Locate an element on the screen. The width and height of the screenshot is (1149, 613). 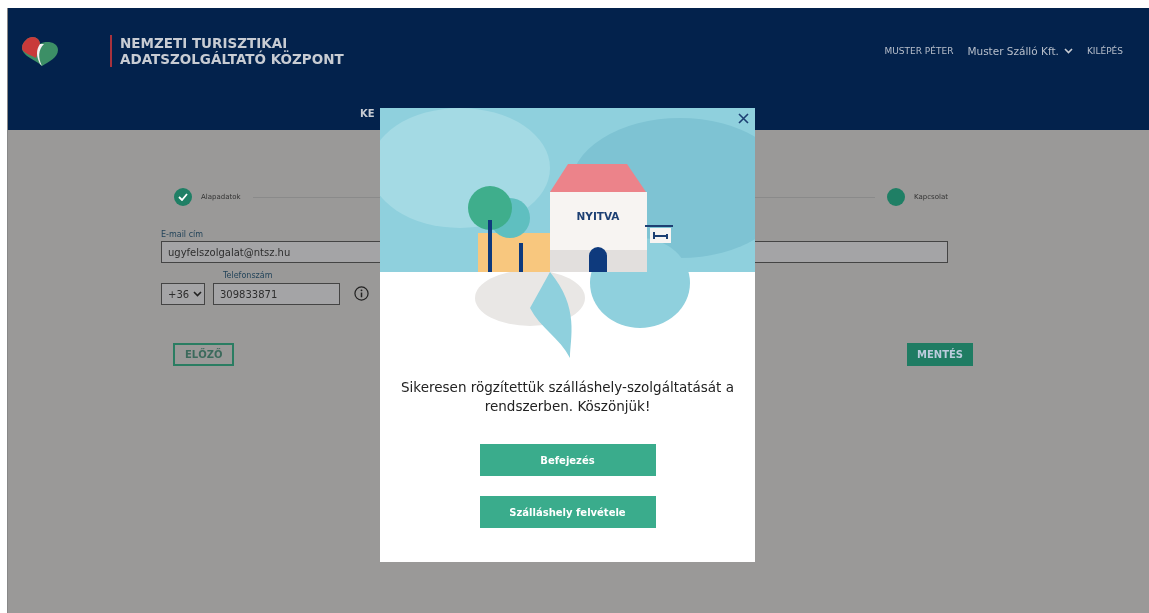
company-dropdown: Muster Szálló Kft. is located at coordinates (1020, 51).